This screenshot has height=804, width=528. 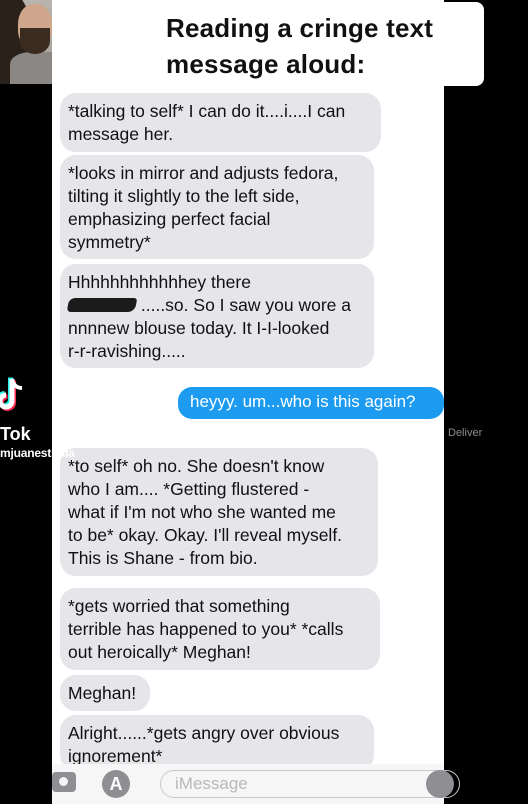 What do you see at coordinates (199, 328) in the screenshot?
I see `message-line: nnnnew blouse today. It I-I-looked` at bounding box center [199, 328].